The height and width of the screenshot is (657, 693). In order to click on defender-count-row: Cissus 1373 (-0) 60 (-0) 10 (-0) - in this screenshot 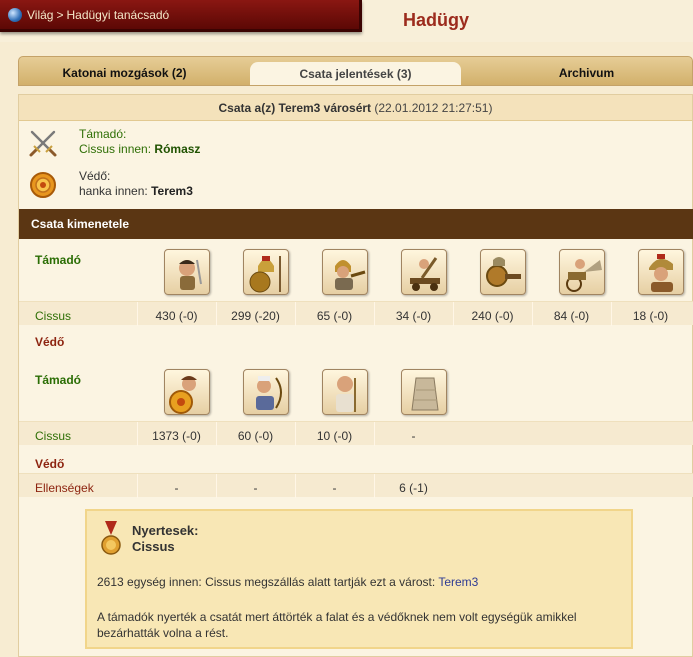, I will do `click(356, 433)`.